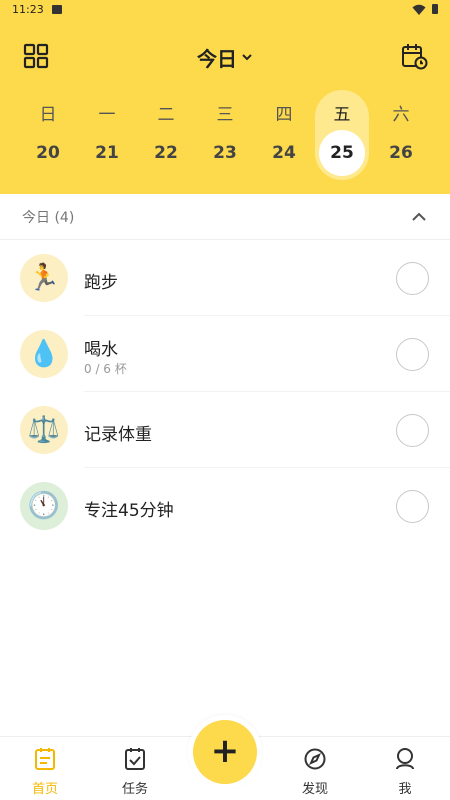 Image resolution: width=450 pixels, height=800 pixels. What do you see at coordinates (405, 789) in the screenshot?
I see `tab-label: 我` at bounding box center [405, 789].